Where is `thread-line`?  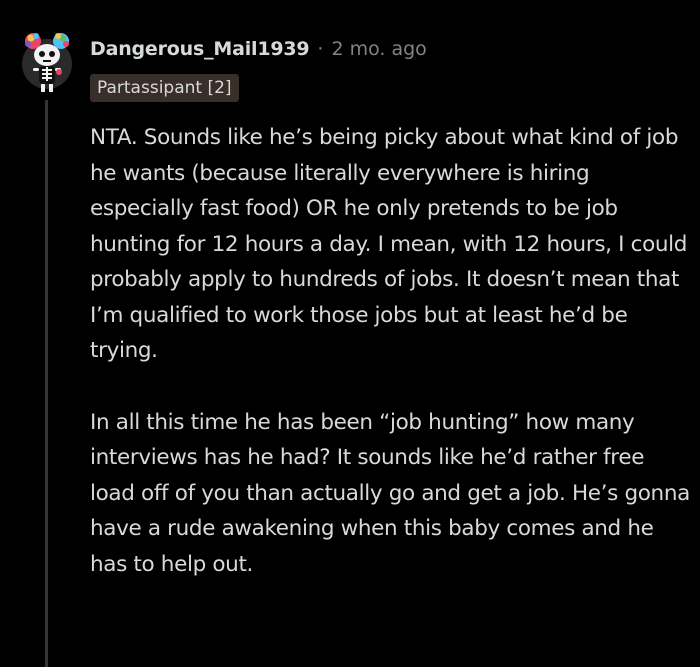 thread-line is located at coordinates (46, 383).